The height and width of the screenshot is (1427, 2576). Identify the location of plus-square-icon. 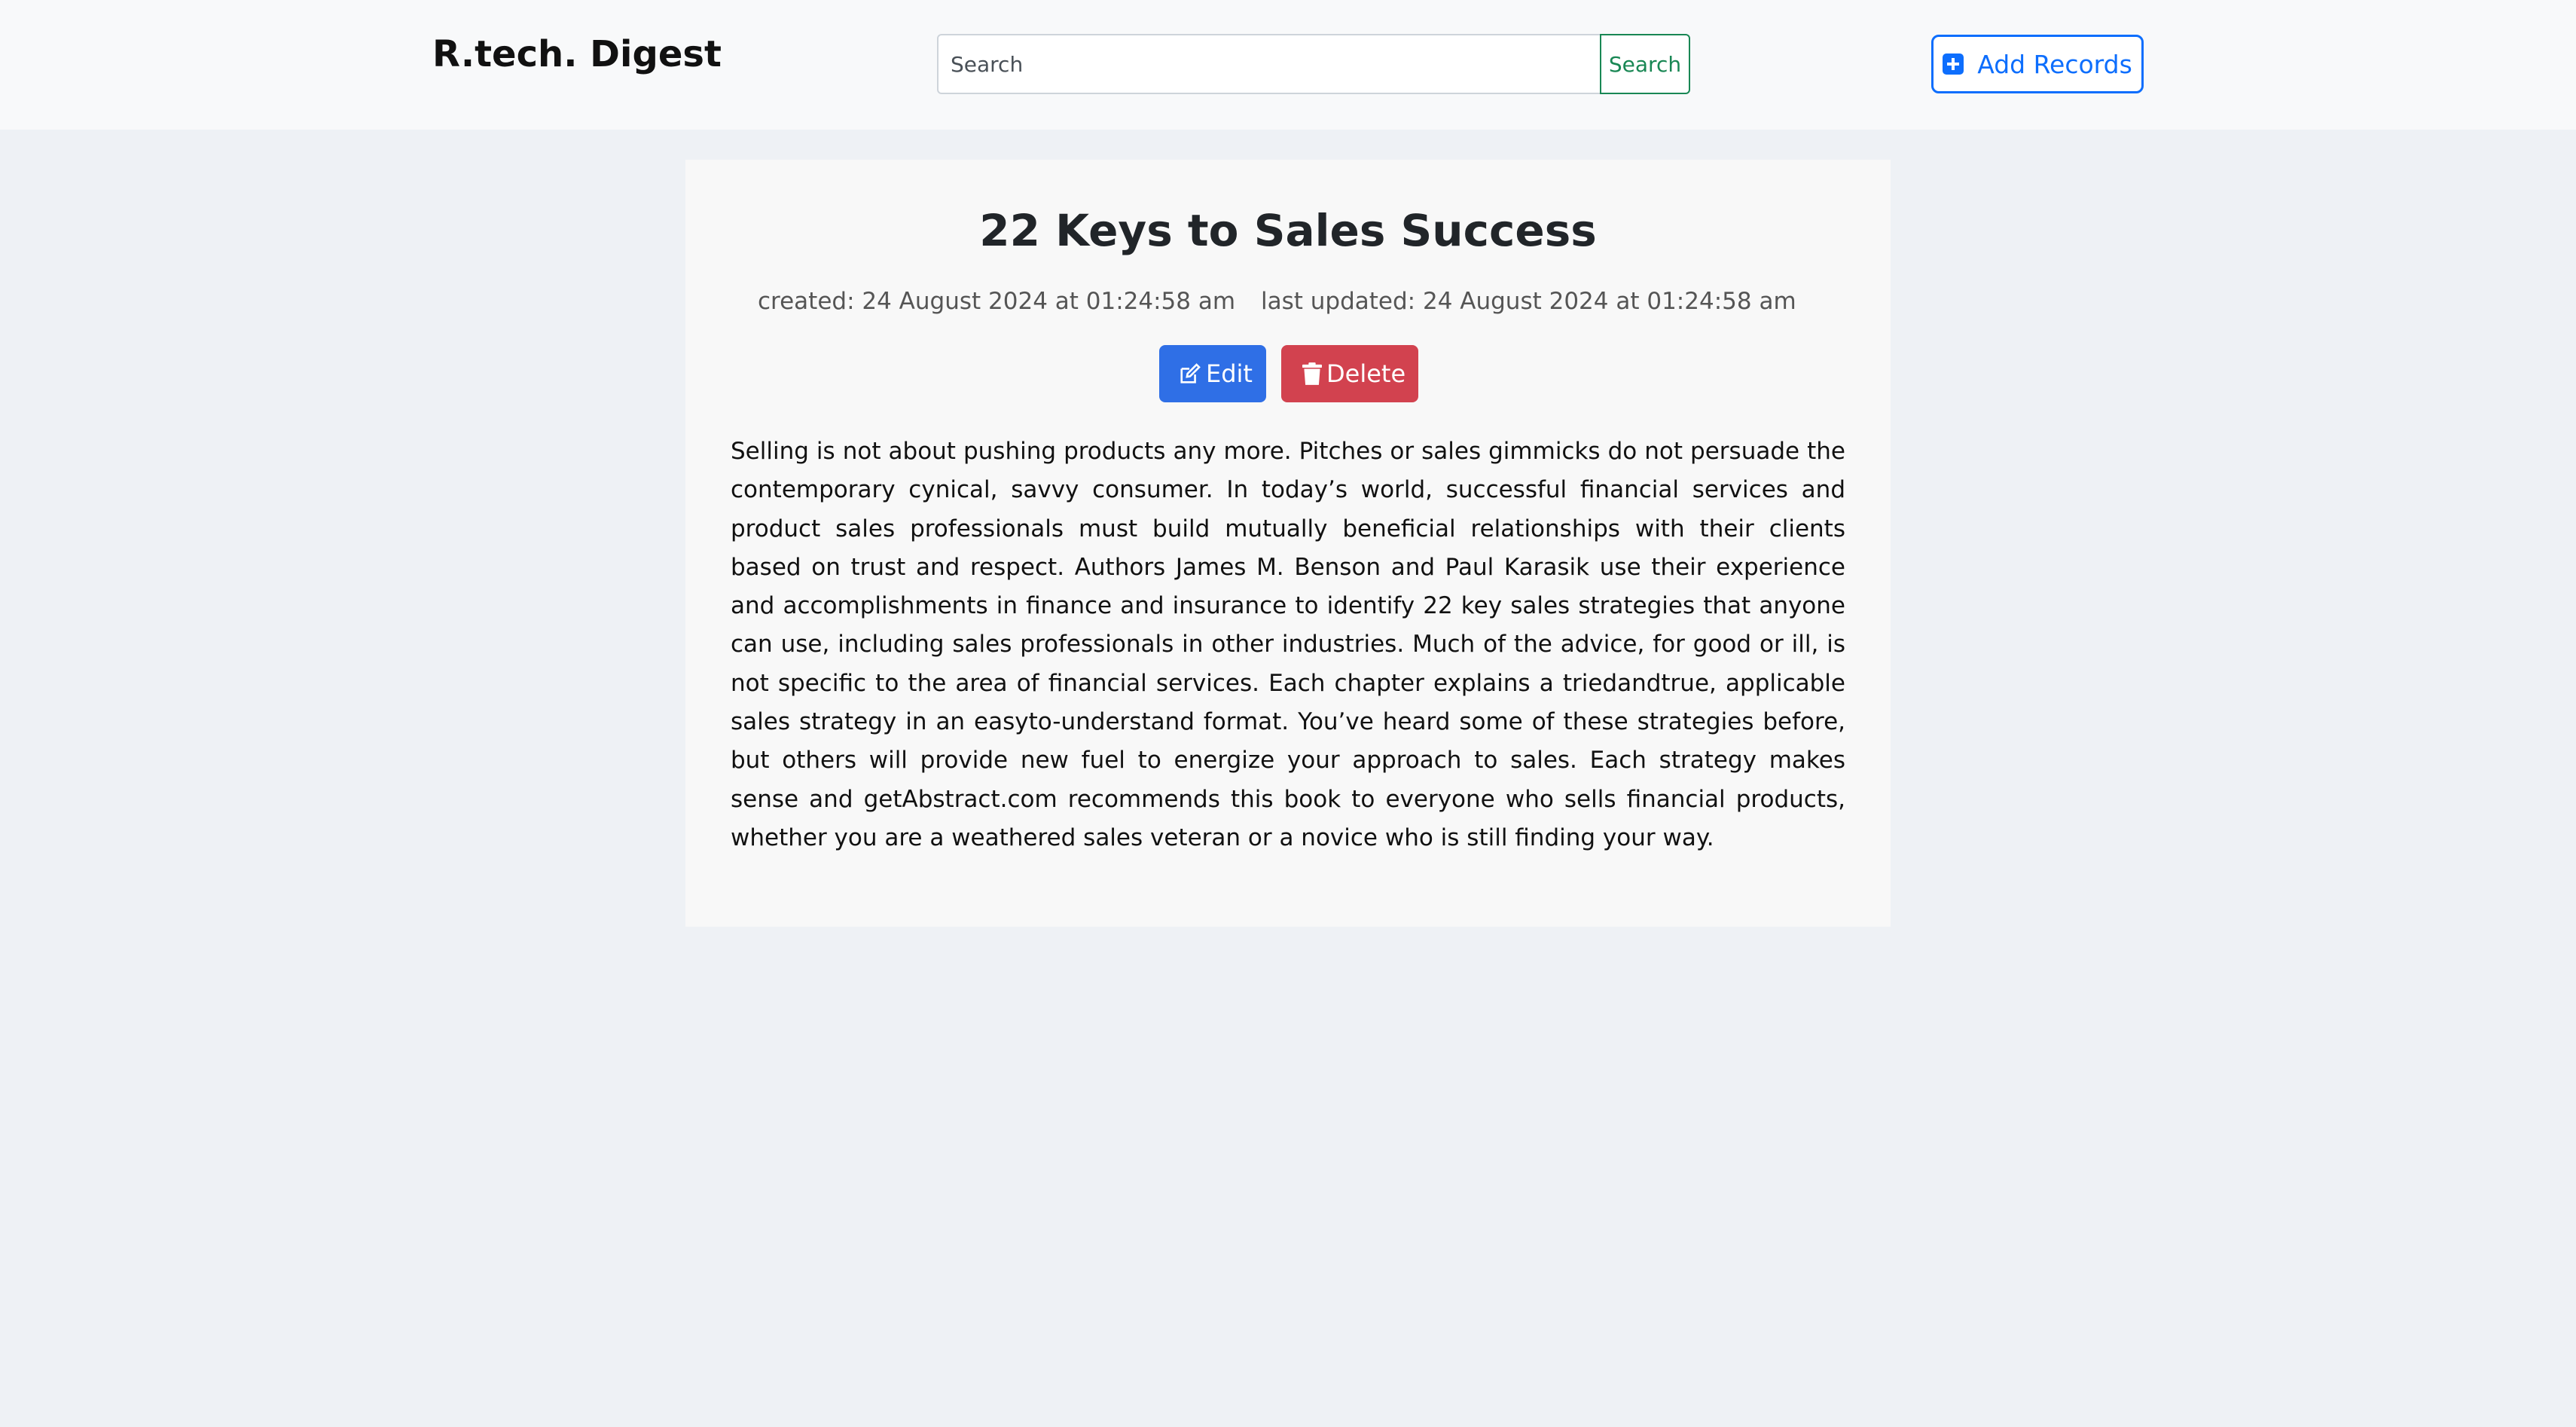
(1954, 64).